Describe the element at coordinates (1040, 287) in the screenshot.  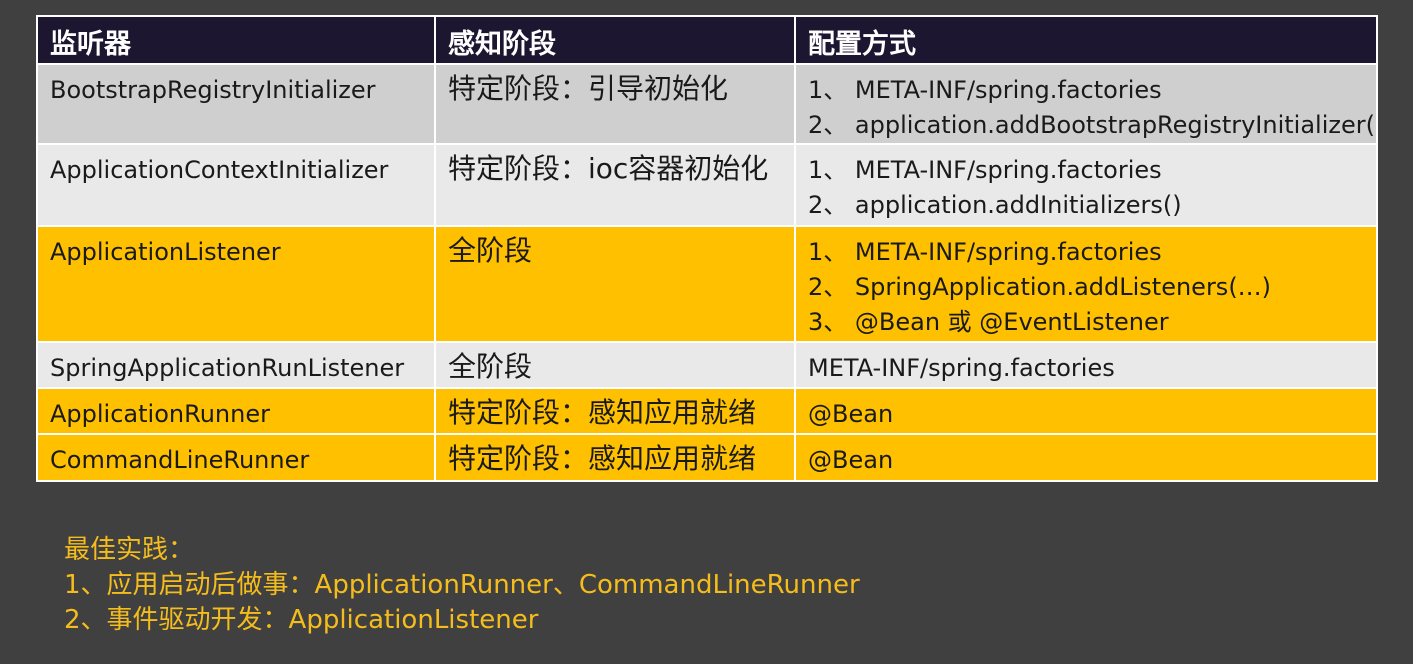
I see `config-line: 2、 SpringApplication.addListeners(…)` at that location.